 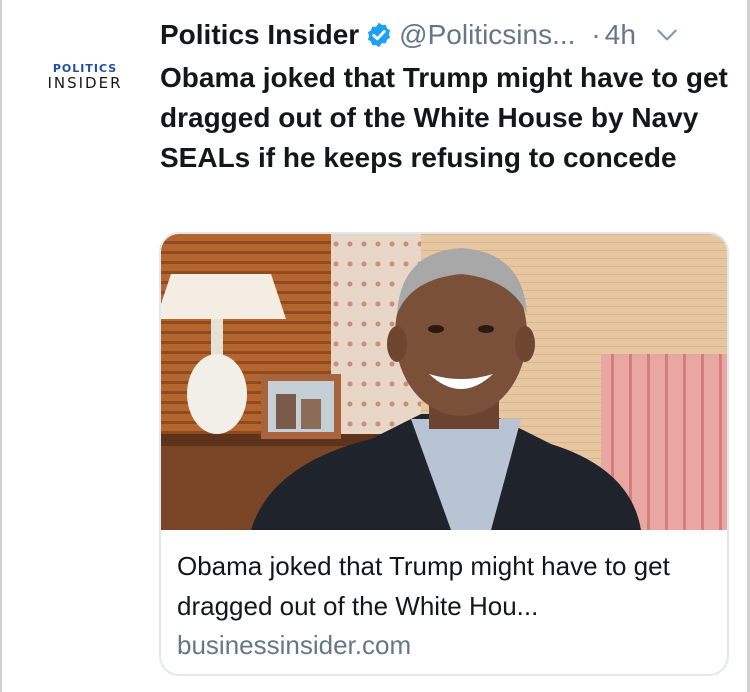 I want to click on timestamp: 4h, so click(x=620, y=35).